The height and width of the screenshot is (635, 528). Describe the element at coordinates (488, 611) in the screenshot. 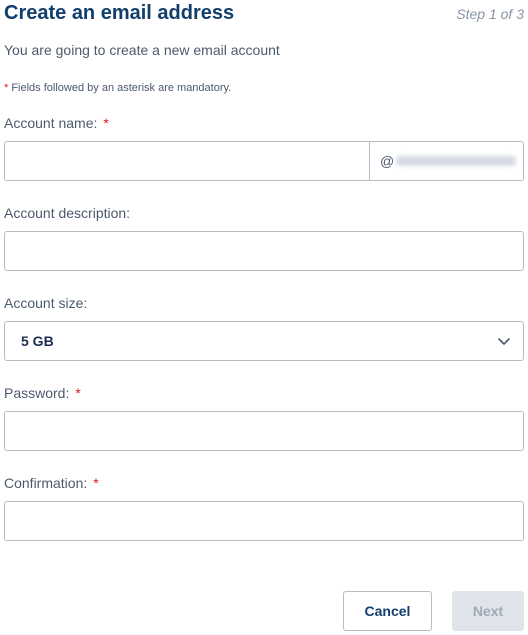

I see `next-button: Next` at that location.